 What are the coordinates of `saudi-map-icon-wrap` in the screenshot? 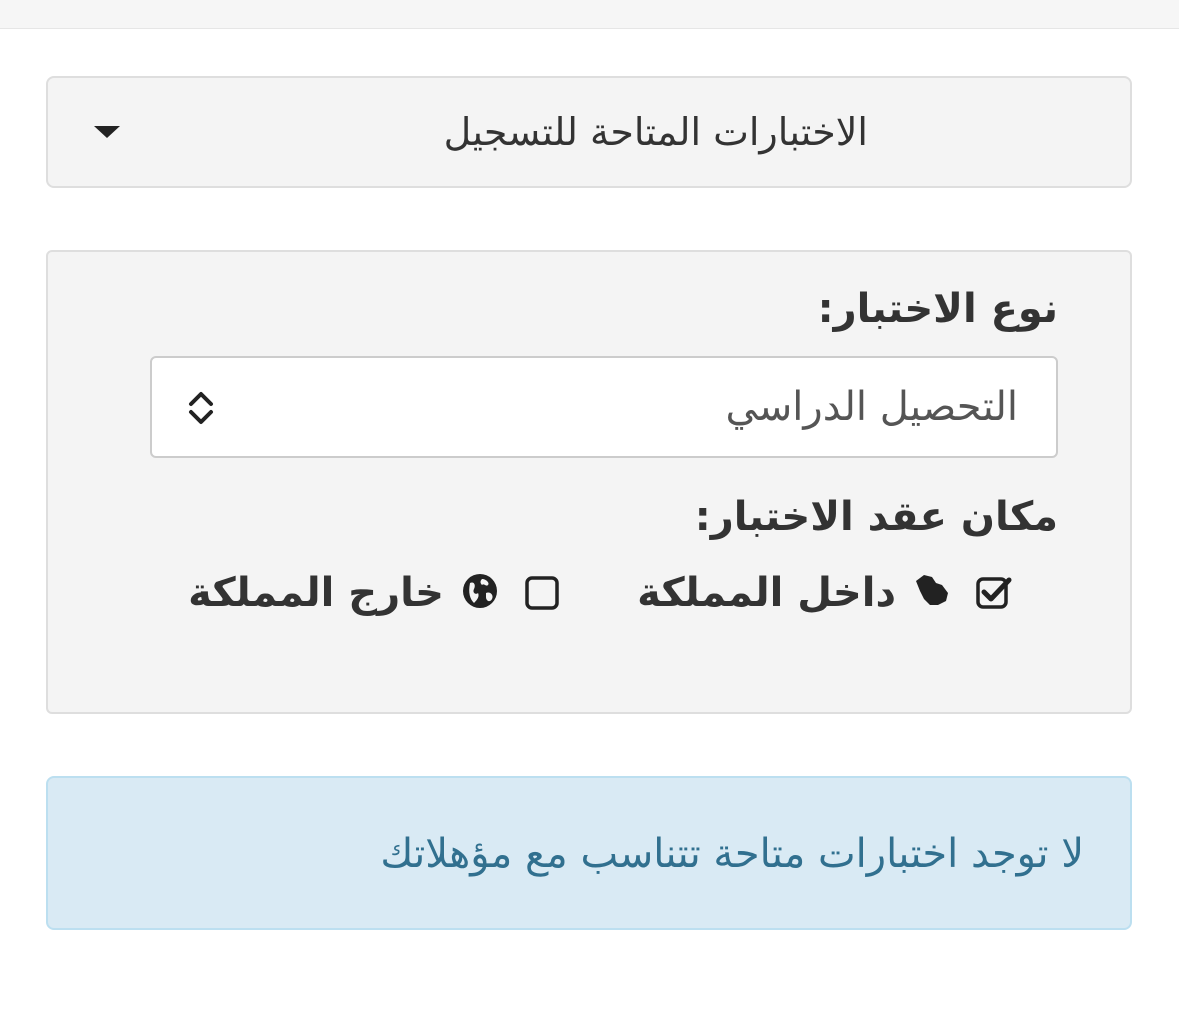 It's located at (932, 593).